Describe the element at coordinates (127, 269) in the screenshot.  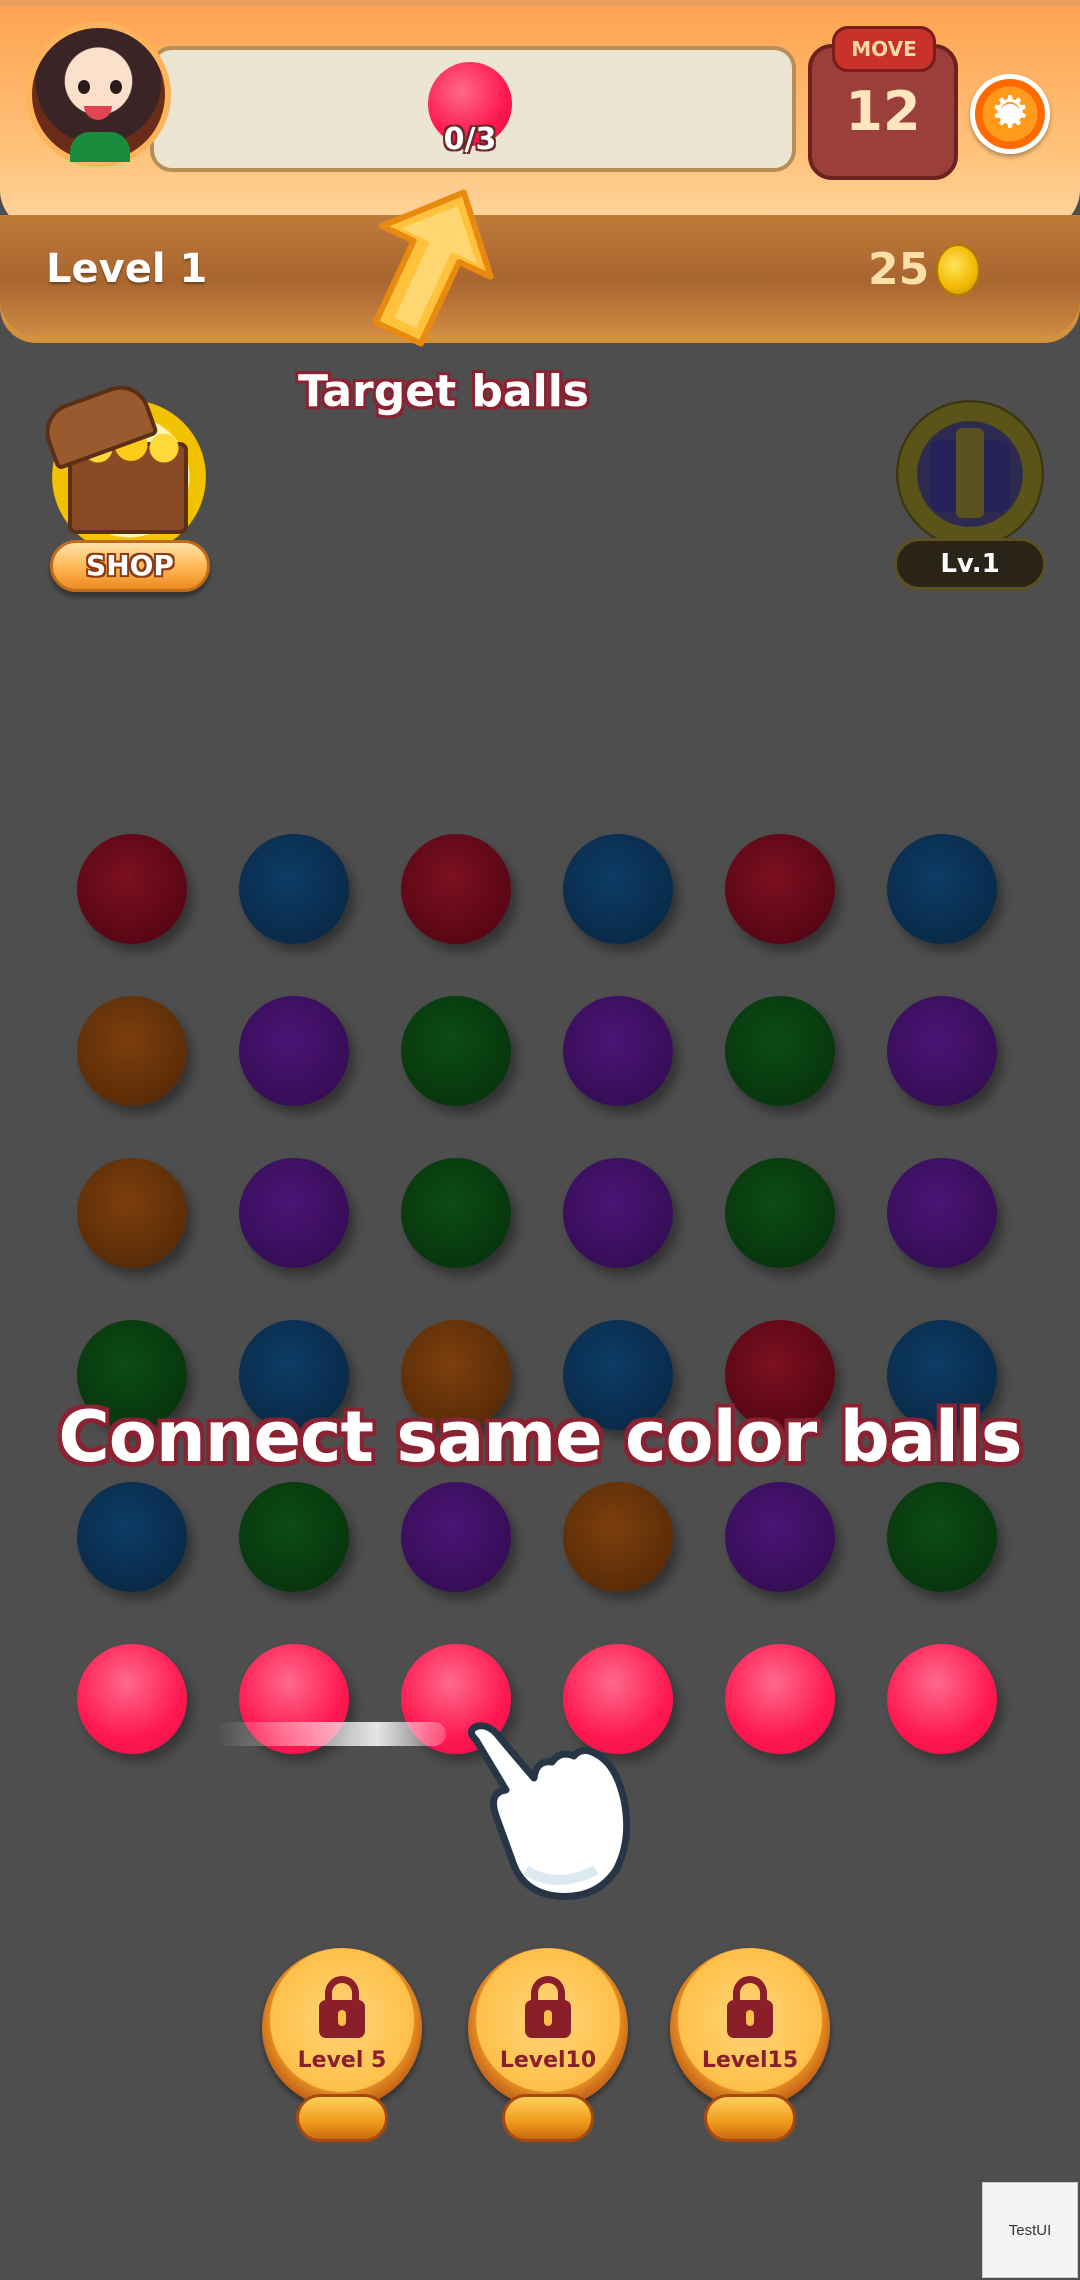
I see `level-title: Level 1` at that location.